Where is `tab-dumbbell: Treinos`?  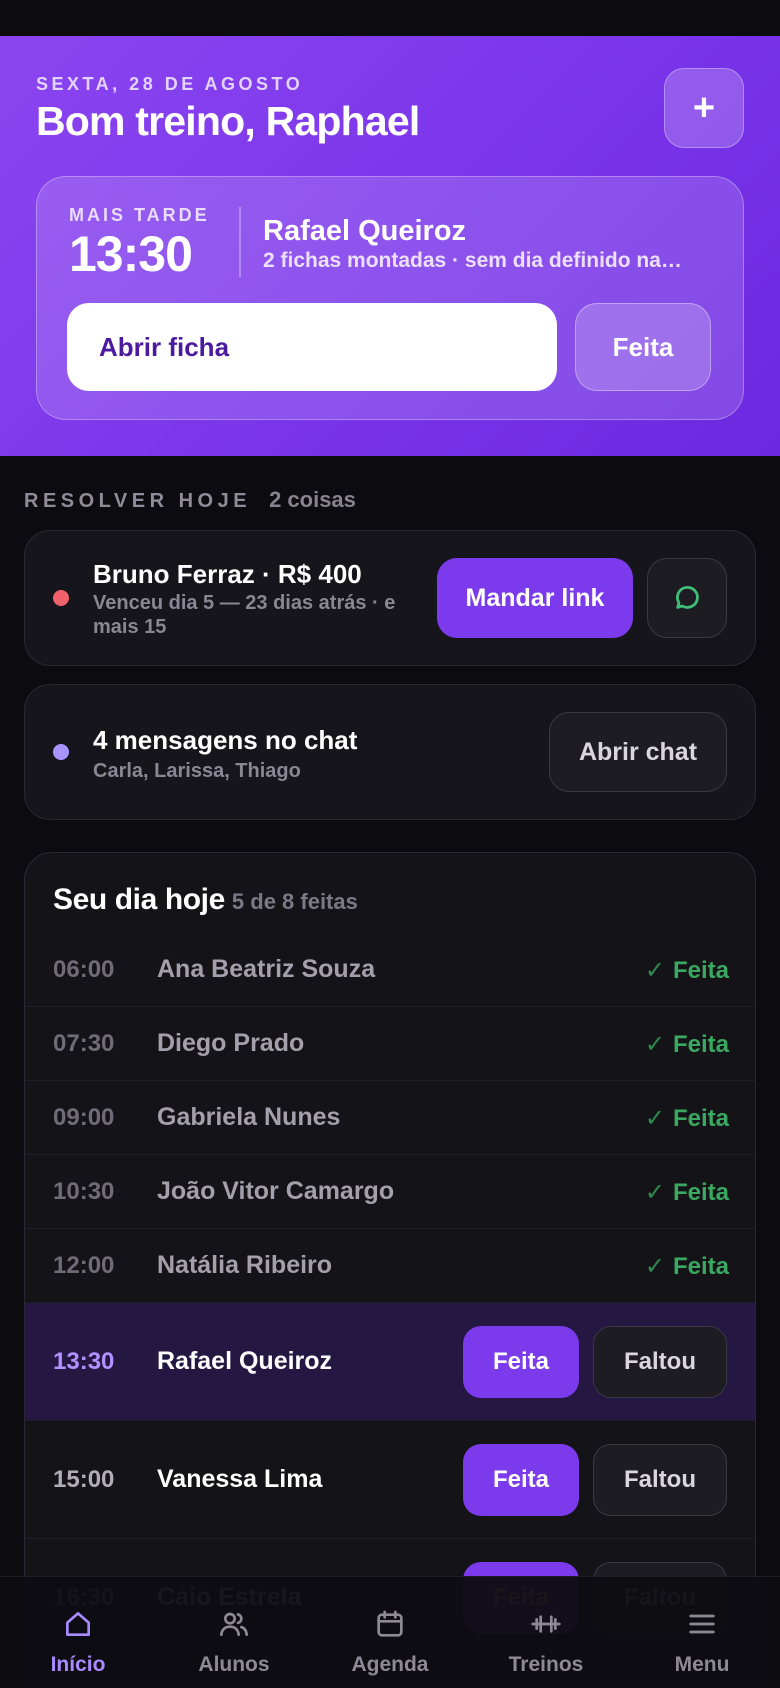 tab-dumbbell: Treinos is located at coordinates (546, 1632).